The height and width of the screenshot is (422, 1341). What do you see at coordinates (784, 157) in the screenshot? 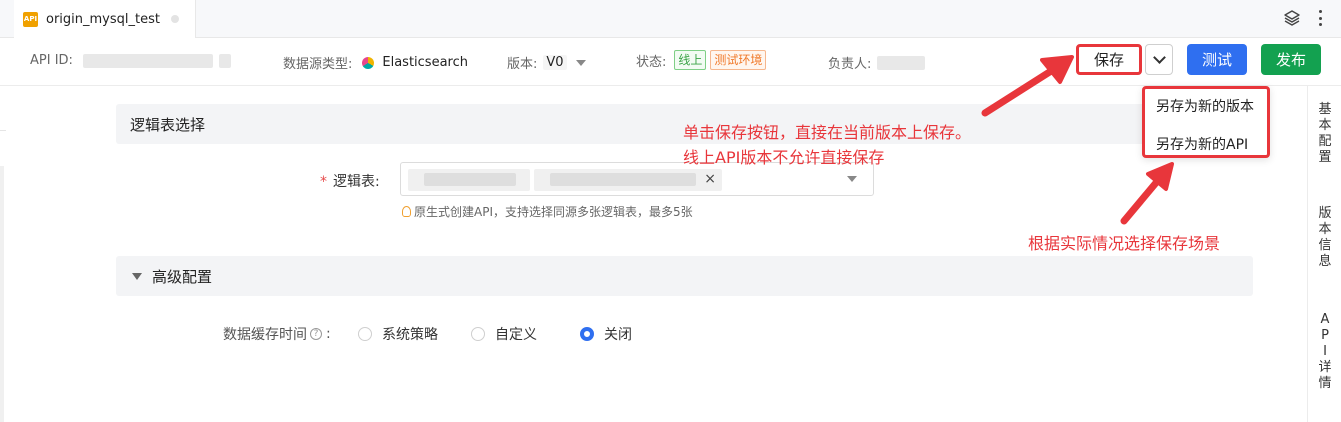
I see `annotation-line: 线上API版本不允许直接保存` at bounding box center [784, 157].